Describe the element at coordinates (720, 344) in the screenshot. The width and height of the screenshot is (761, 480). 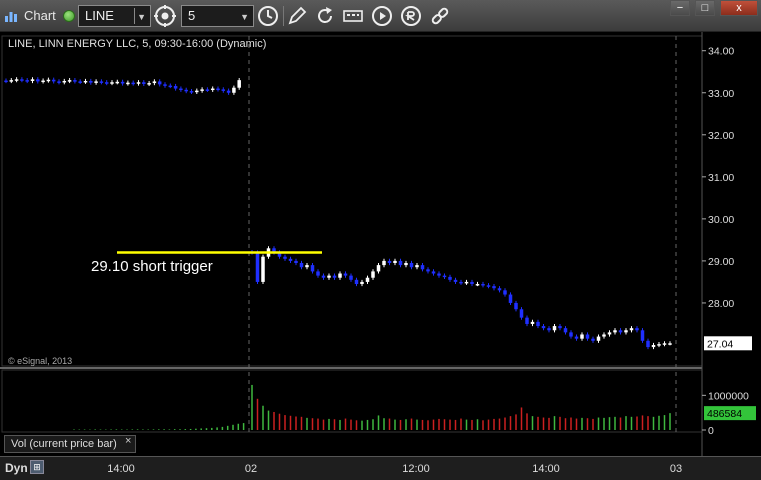
I see `last-price-label: 27.04` at that location.